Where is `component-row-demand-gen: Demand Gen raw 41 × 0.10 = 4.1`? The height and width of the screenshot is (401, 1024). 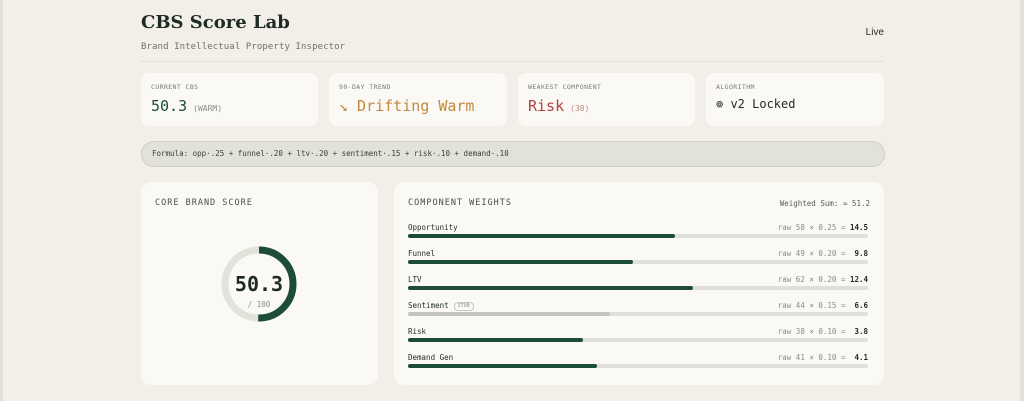
component-row-demand-gen: Demand Gen raw 41 × 0.10 = 4.1 is located at coordinates (638, 364).